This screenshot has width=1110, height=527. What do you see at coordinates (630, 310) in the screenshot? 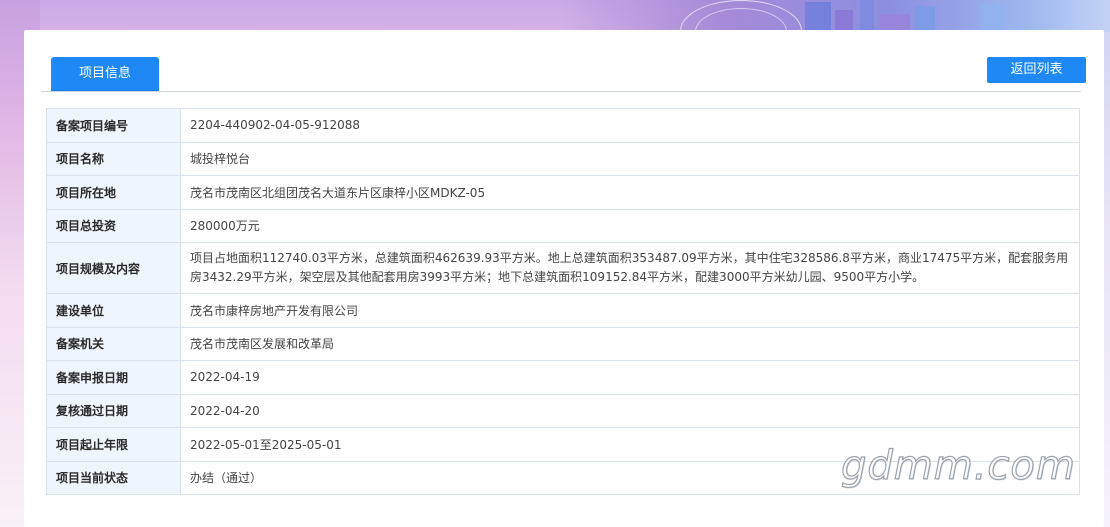
I see `row-value: 茂名市康梓房地产开发有限公司` at bounding box center [630, 310].